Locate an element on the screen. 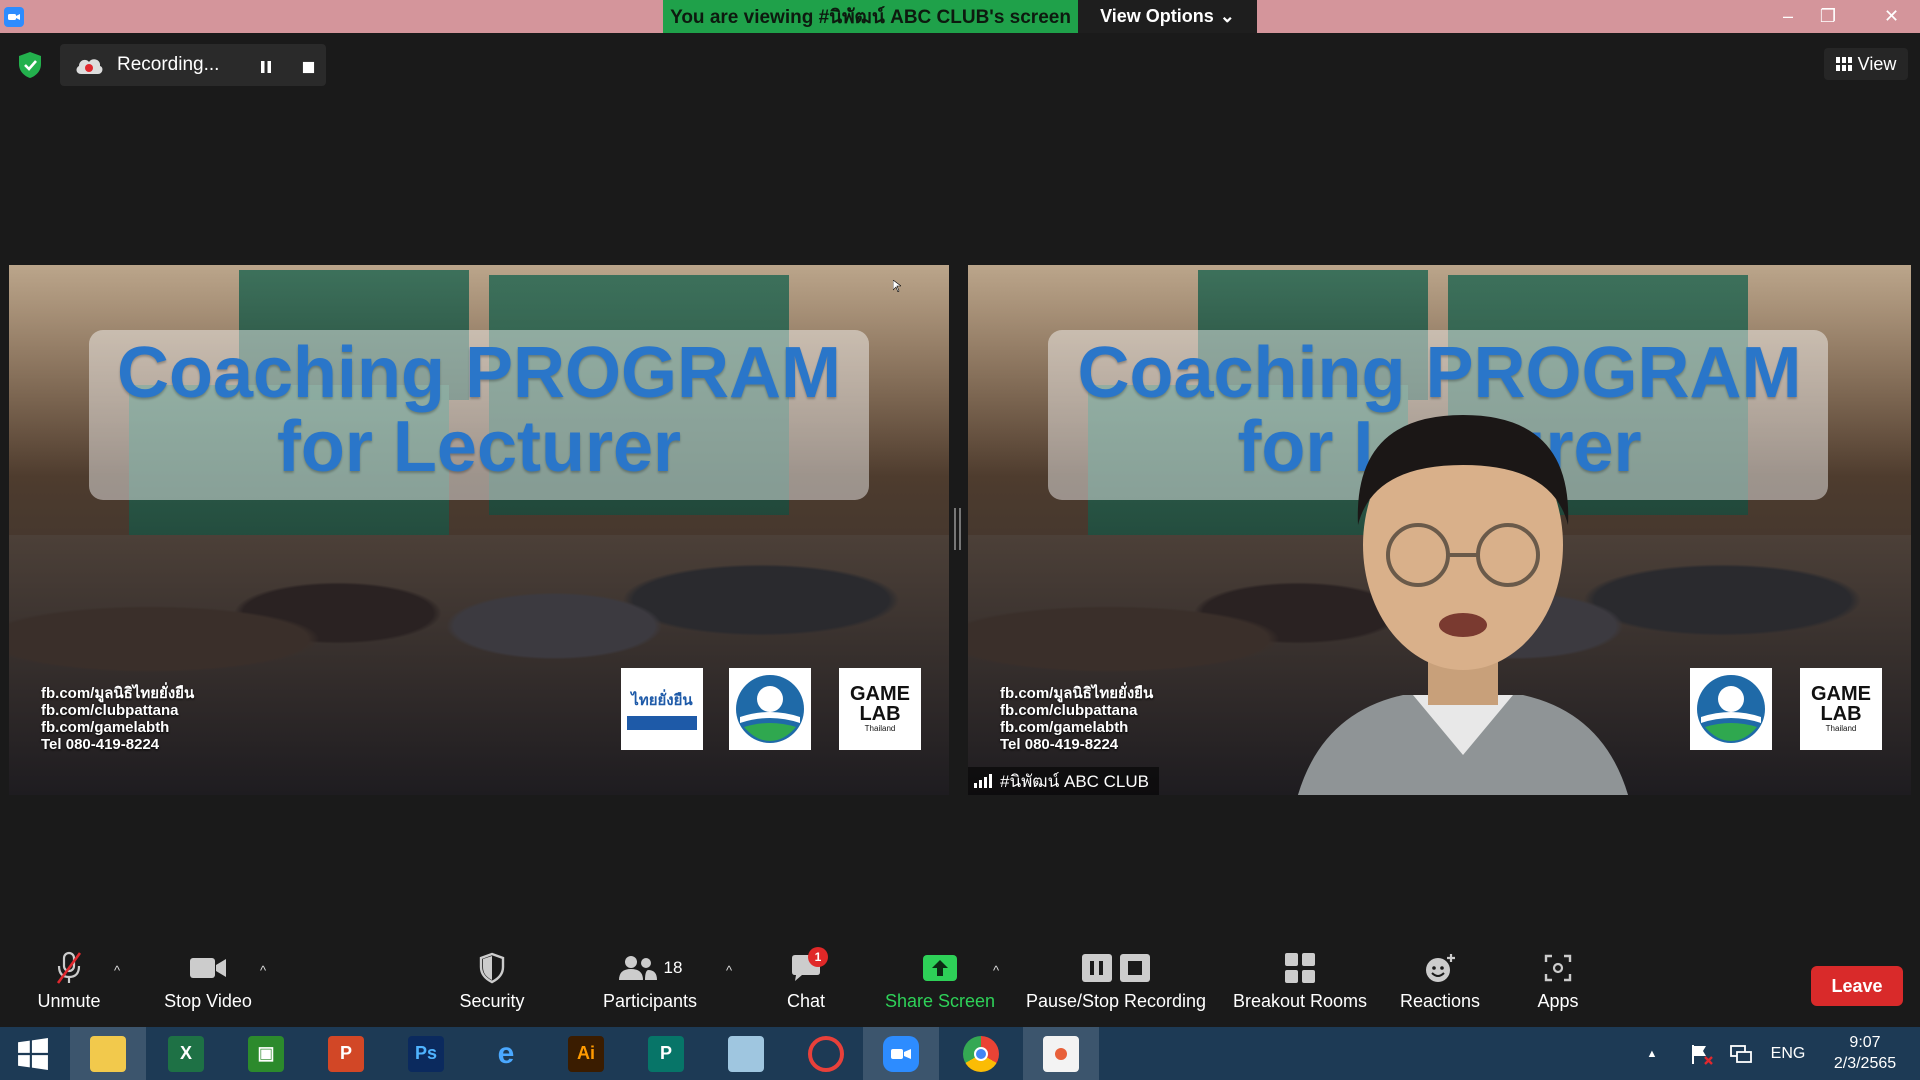  participants-label: Participants is located at coordinates (650, 1001).